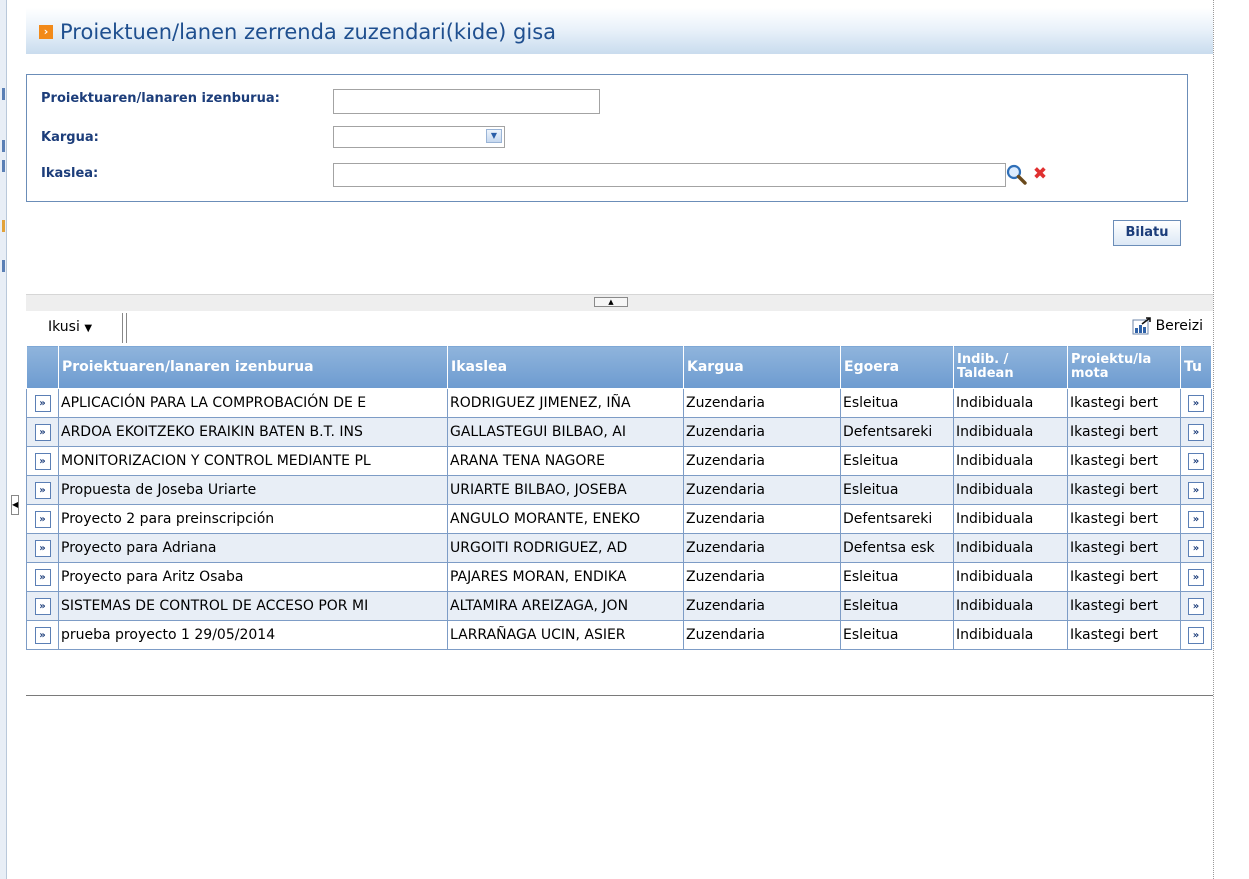 This screenshot has width=1249, height=879. Describe the element at coordinates (253, 432) in the screenshot. I see `cell-title: ARDOA EKOITZEKO ERAIKIN BATEN B.T. INS` at that location.